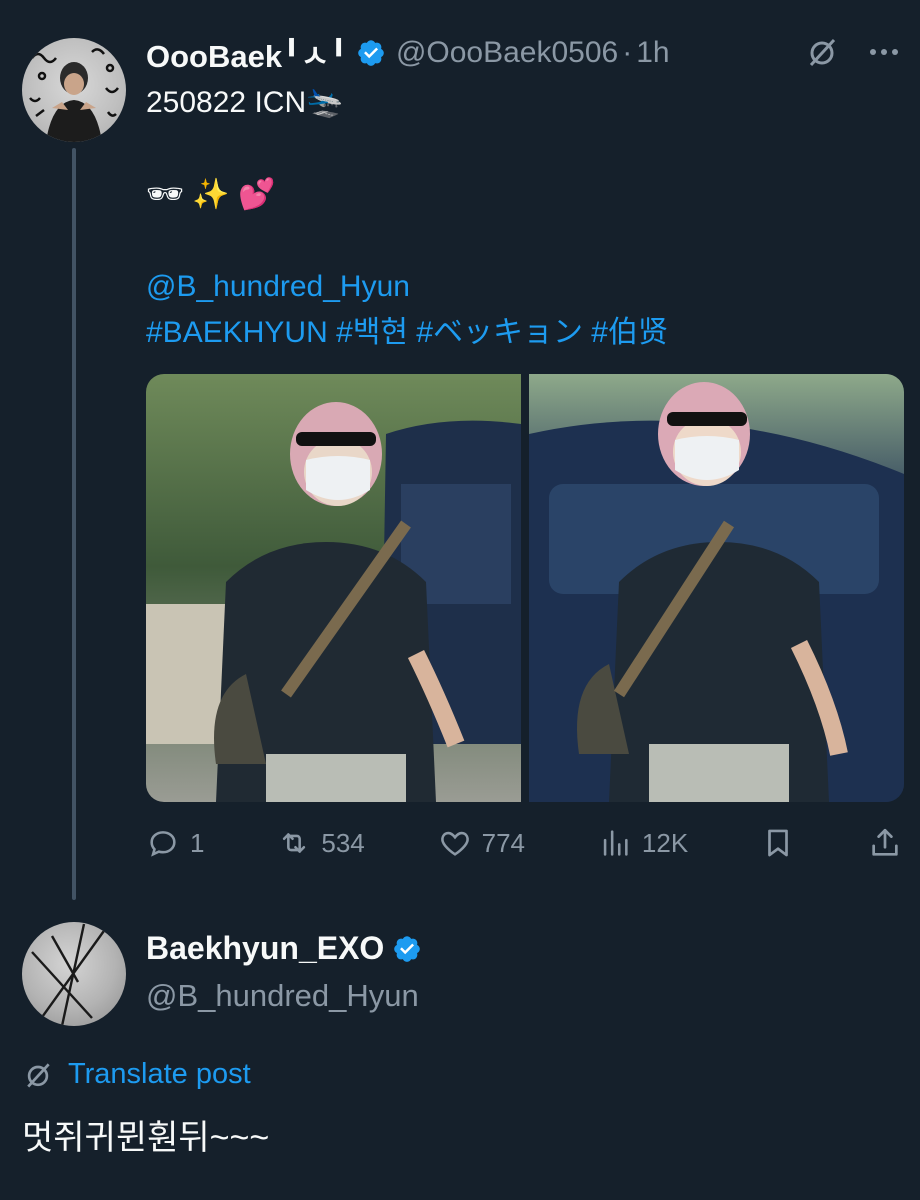  What do you see at coordinates (38, 1074) in the screenshot?
I see `translate-icon` at bounding box center [38, 1074].